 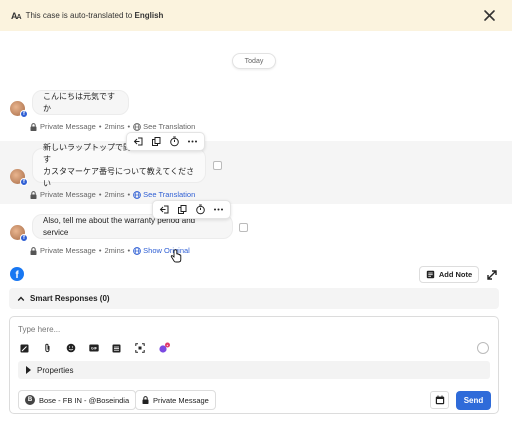 I want to click on gif-icon: GIF, so click(x=100, y=348).